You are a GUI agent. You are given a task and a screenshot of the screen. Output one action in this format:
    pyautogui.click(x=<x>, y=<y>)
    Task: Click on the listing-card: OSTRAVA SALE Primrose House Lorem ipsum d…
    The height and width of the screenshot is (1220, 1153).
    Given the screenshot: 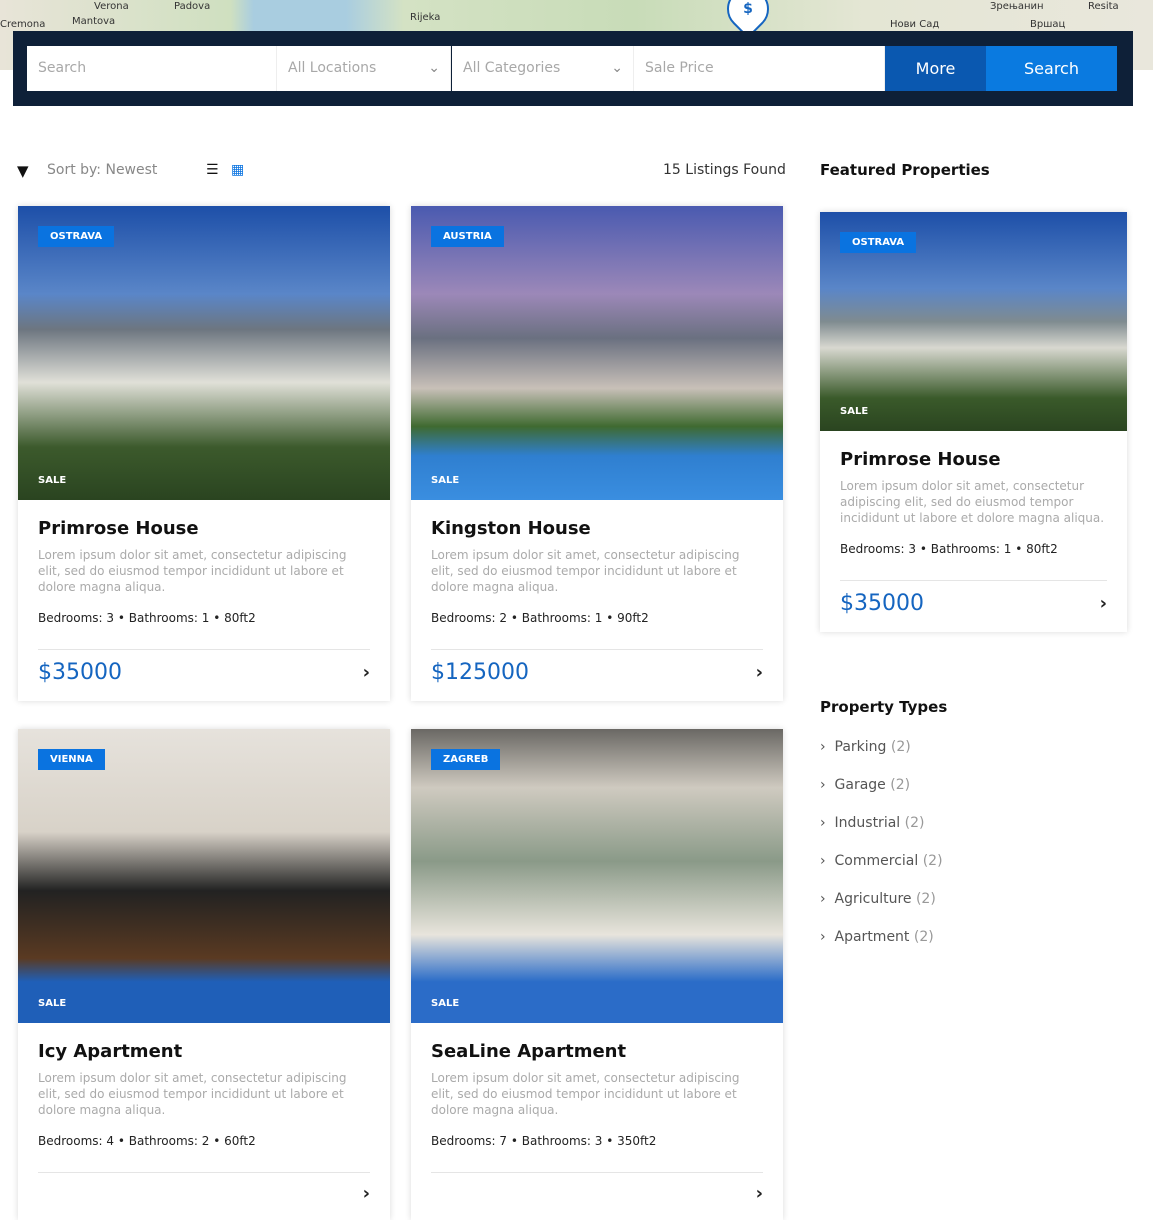 What is the action you would take?
    pyautogui.click(x=204, y=453)
    